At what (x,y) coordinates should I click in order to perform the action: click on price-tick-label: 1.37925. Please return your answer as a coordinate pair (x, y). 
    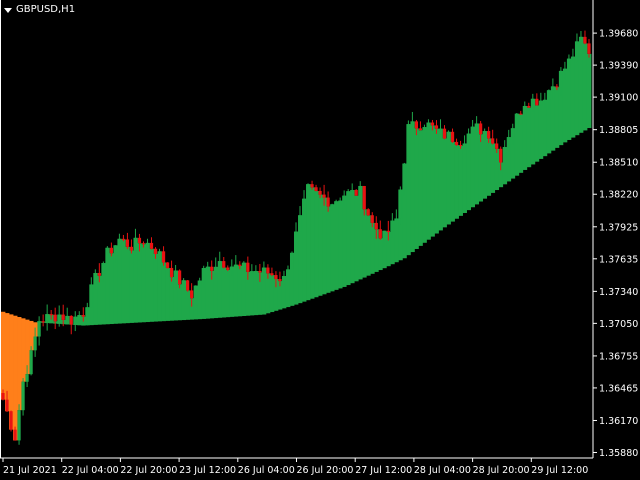
    Looking at the image, I should click on (618, 227).